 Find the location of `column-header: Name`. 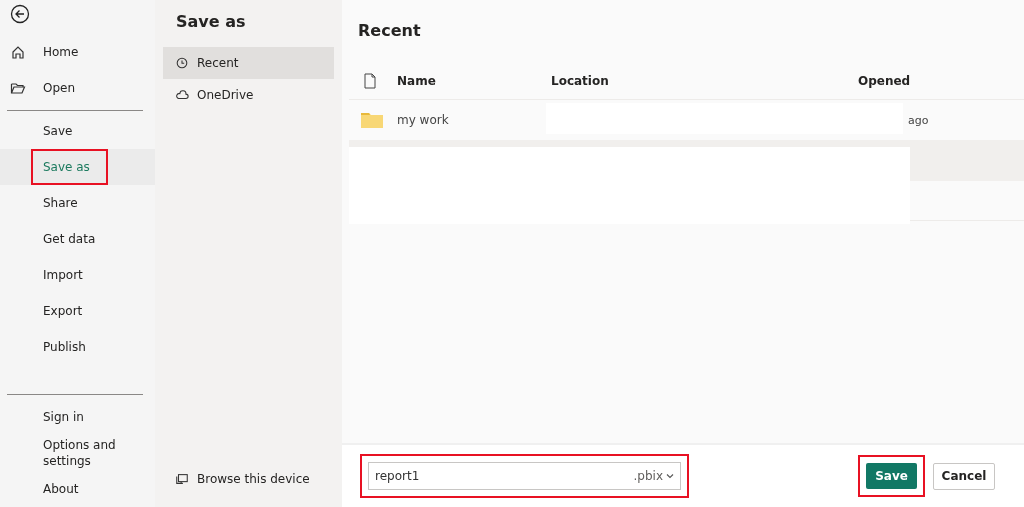

column-header: Name is located at coordinates (417, 81).